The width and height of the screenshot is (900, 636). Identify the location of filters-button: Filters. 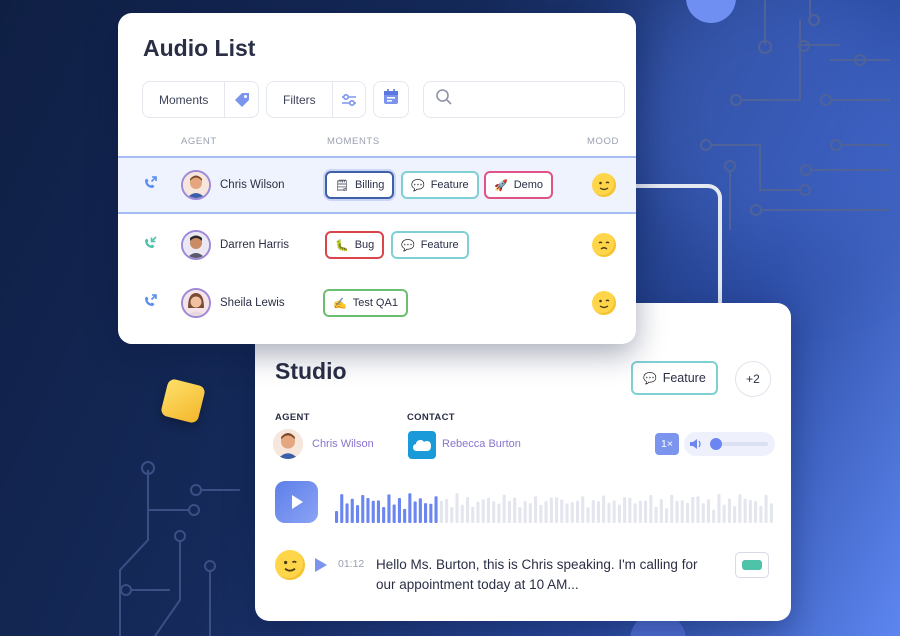
(316, 99).